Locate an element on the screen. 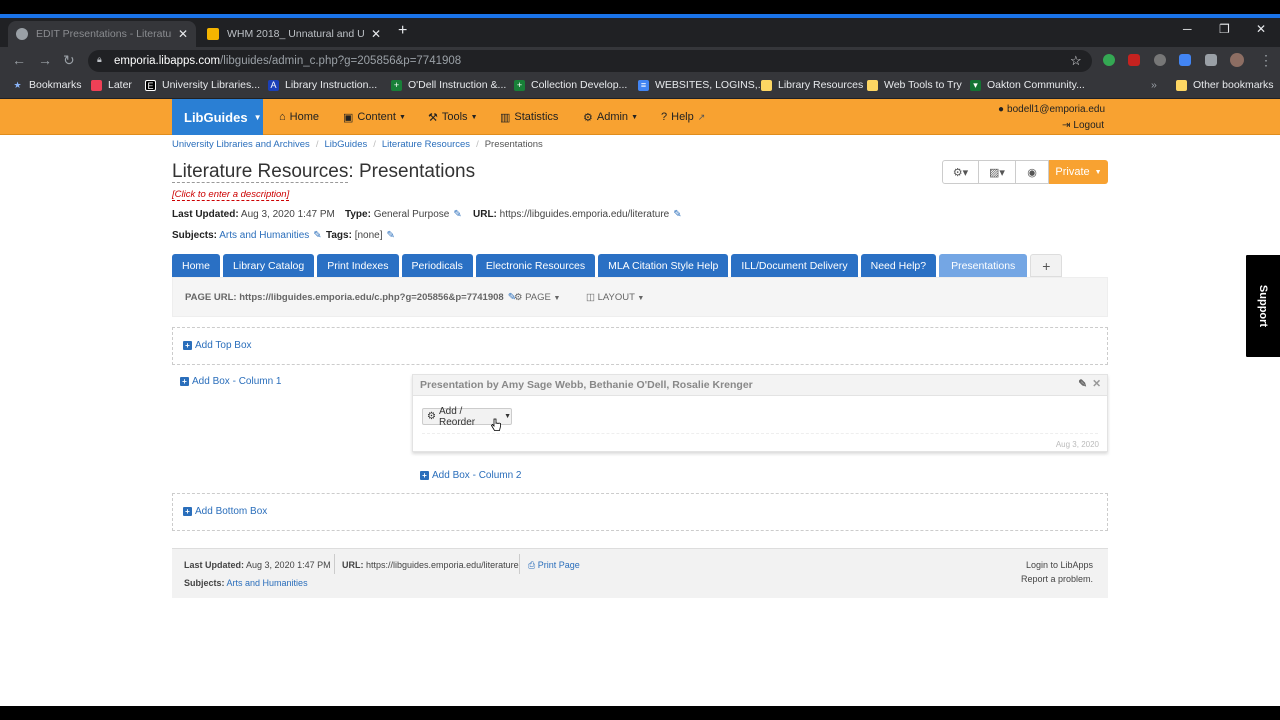  browser-tab: WHM 2018_ Unnatural and Unw ✕ is located at coordinates (294, 34).